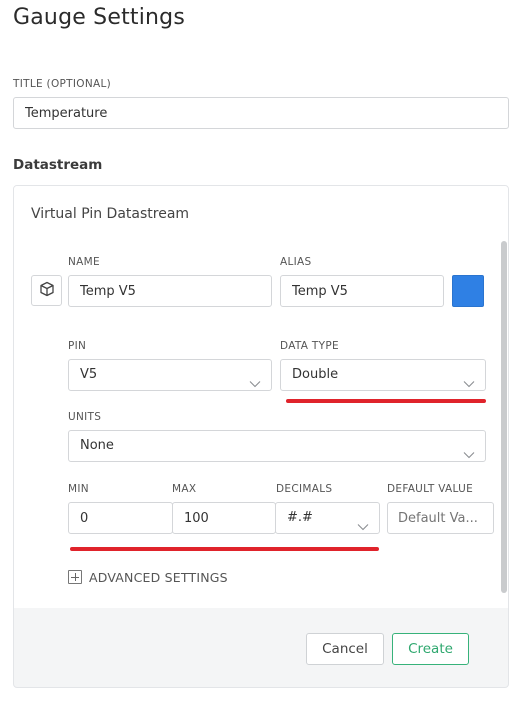  What do you see at coordinates (468, 291) in the screenshot?
I see `color-picker-swatch` at bounding box center [468, 291].